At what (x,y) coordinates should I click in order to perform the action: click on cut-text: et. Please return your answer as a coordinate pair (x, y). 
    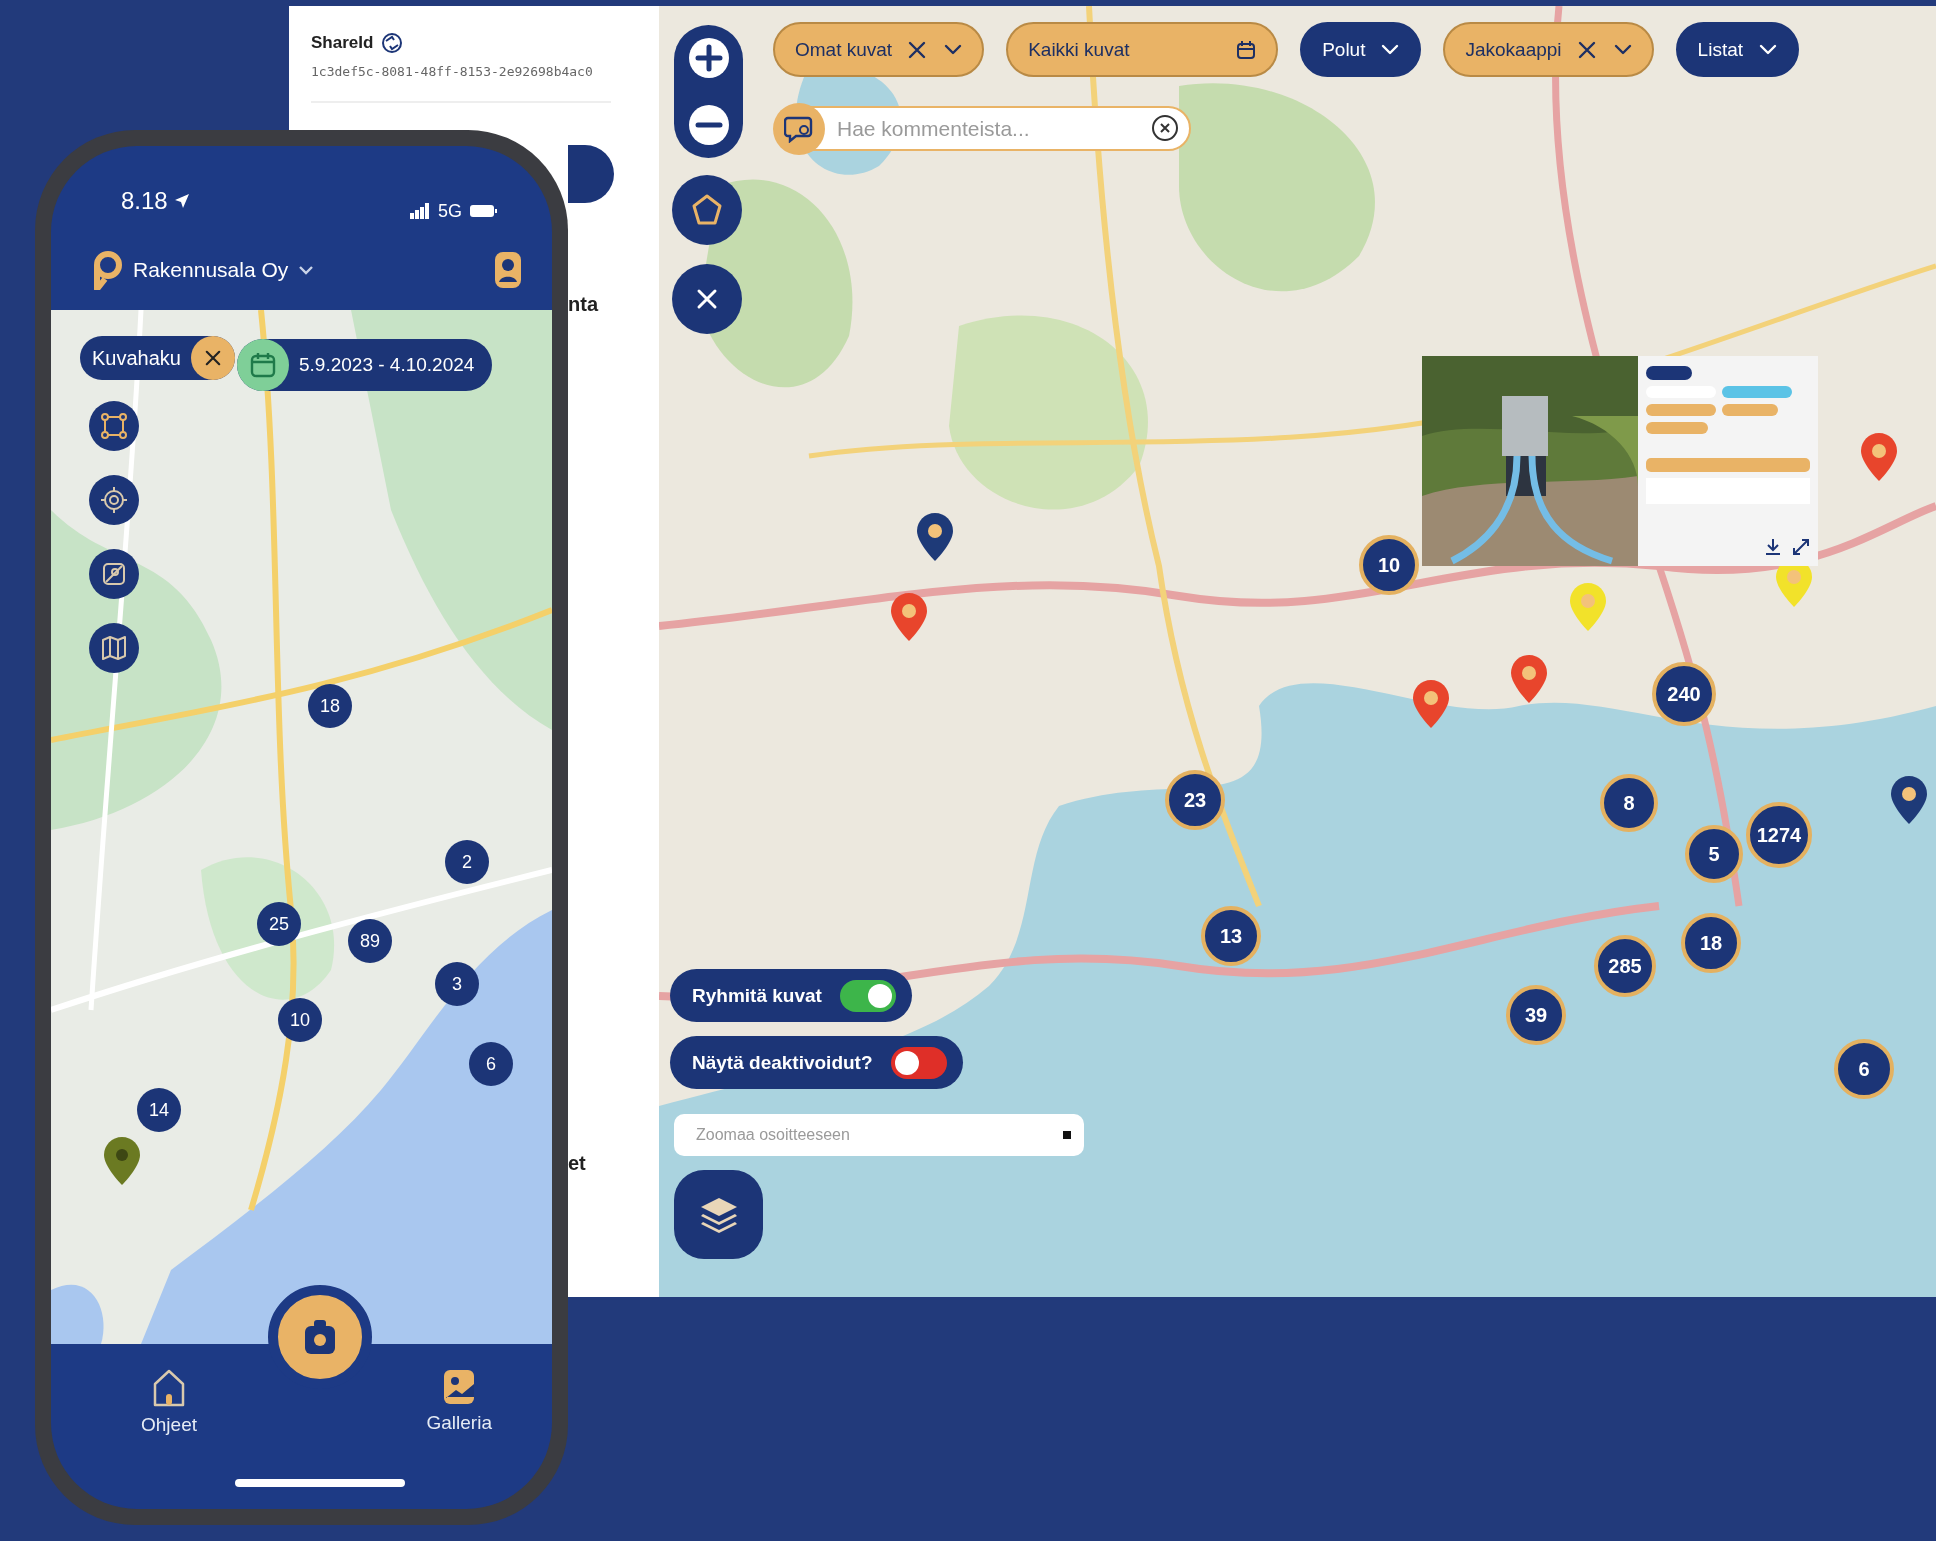
    Looking at the image, I should click on (577, 1163).